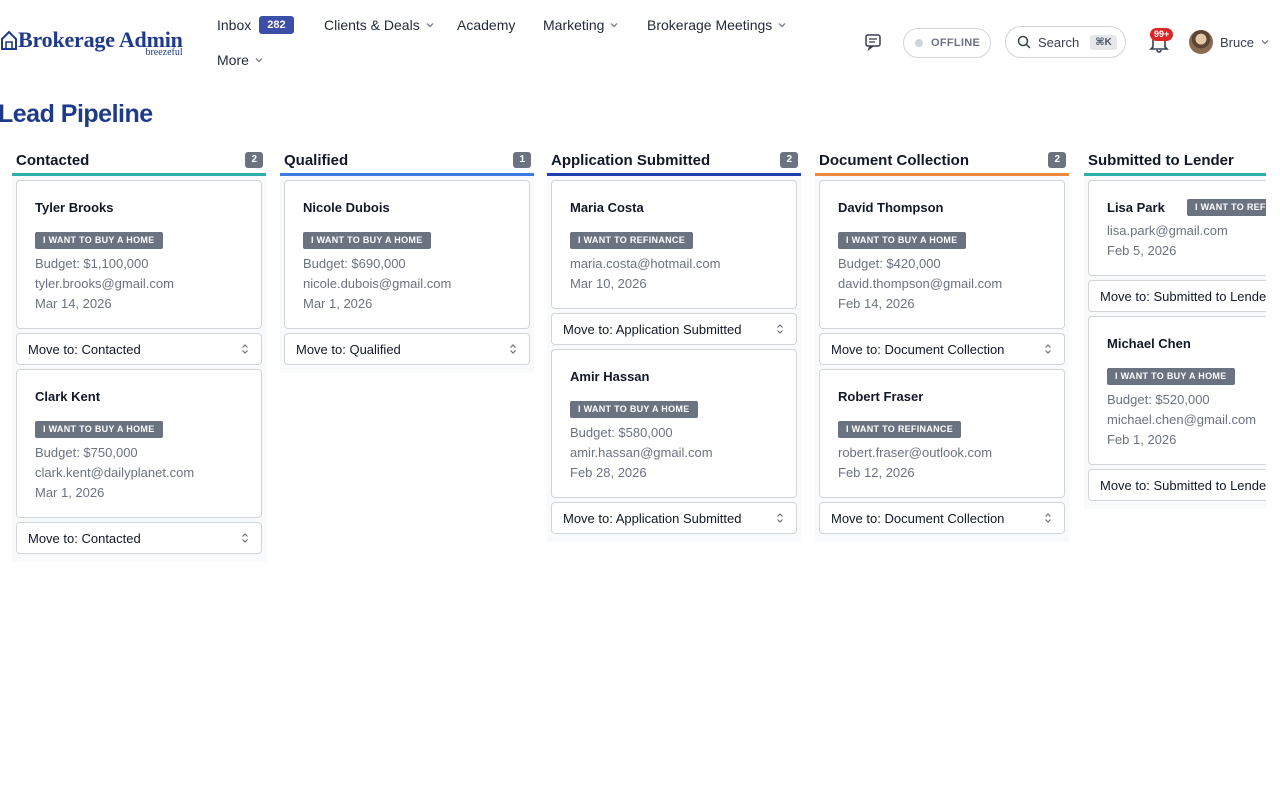  What do you see at coordinates (522, 160) in the screenshot?
I see `column-count-badge: 1` at bounding box center [522, 160].